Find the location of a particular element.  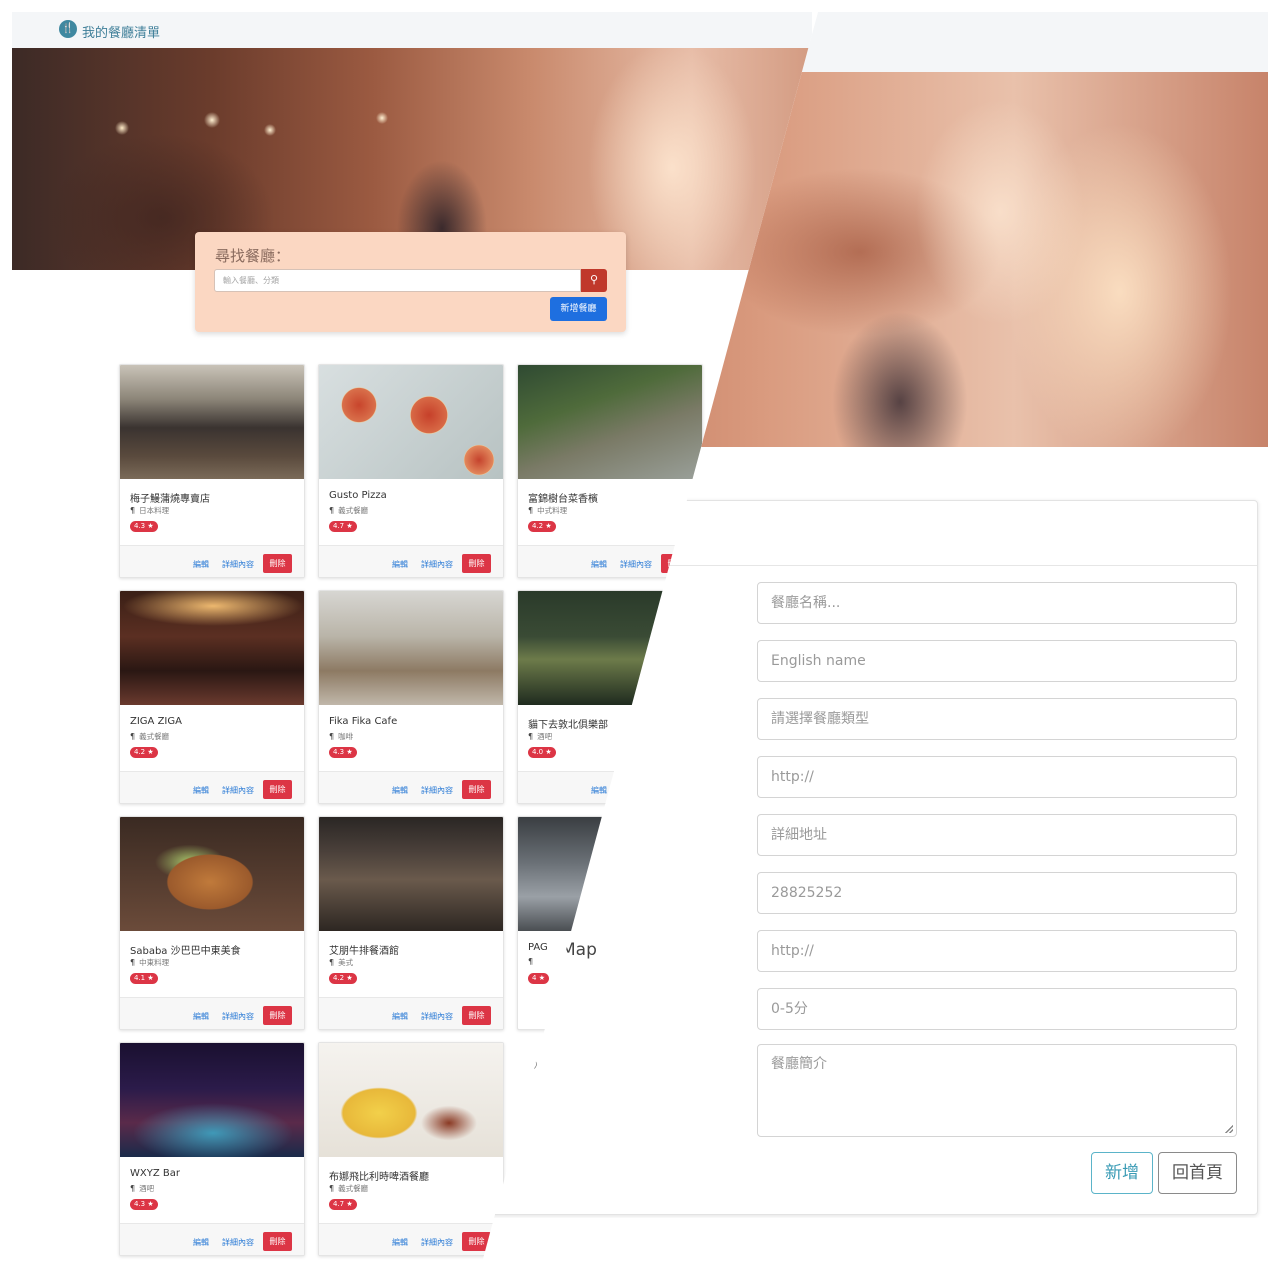

rating-badge: 4.1 ★ is located at coordinates (144, 978).